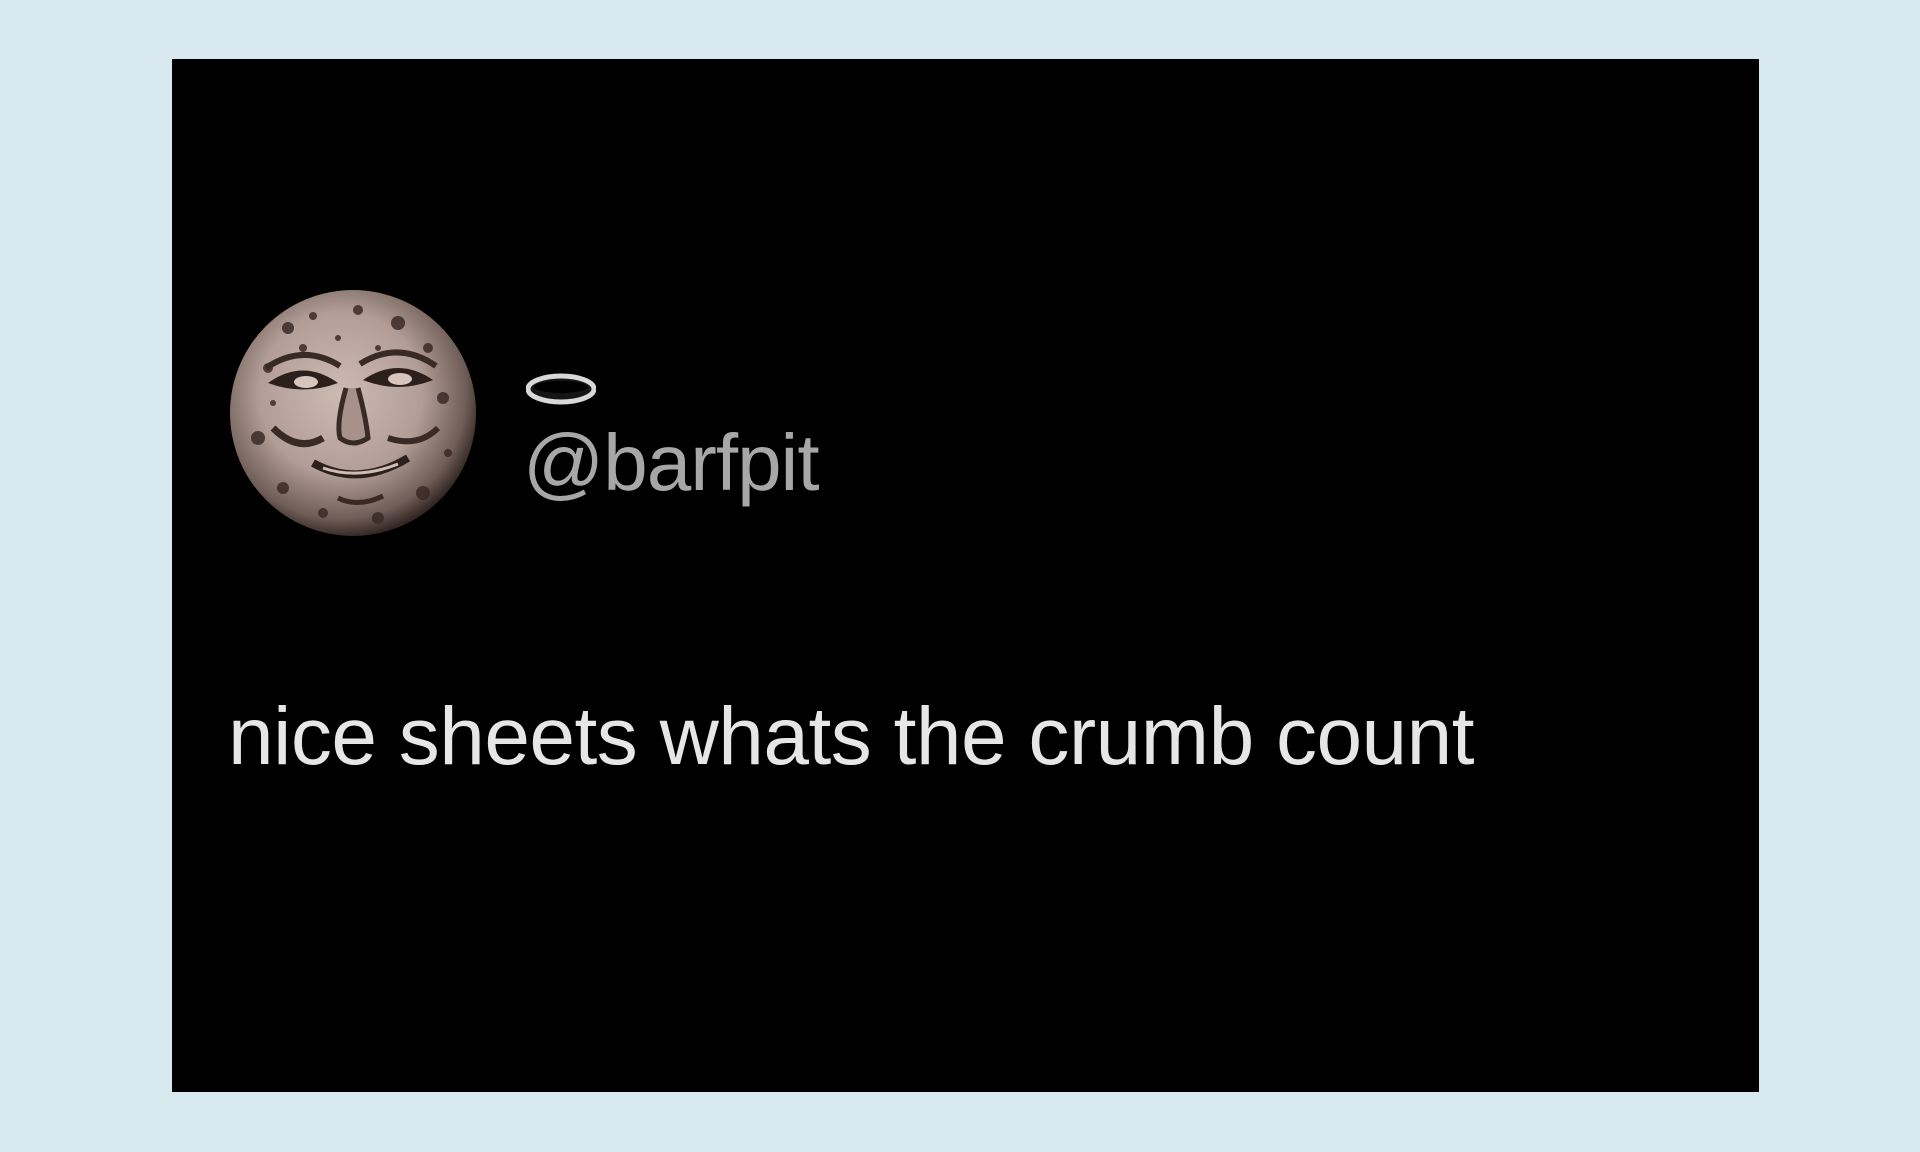  I want to click on username-handle: @barfpit, so click(671, 463).